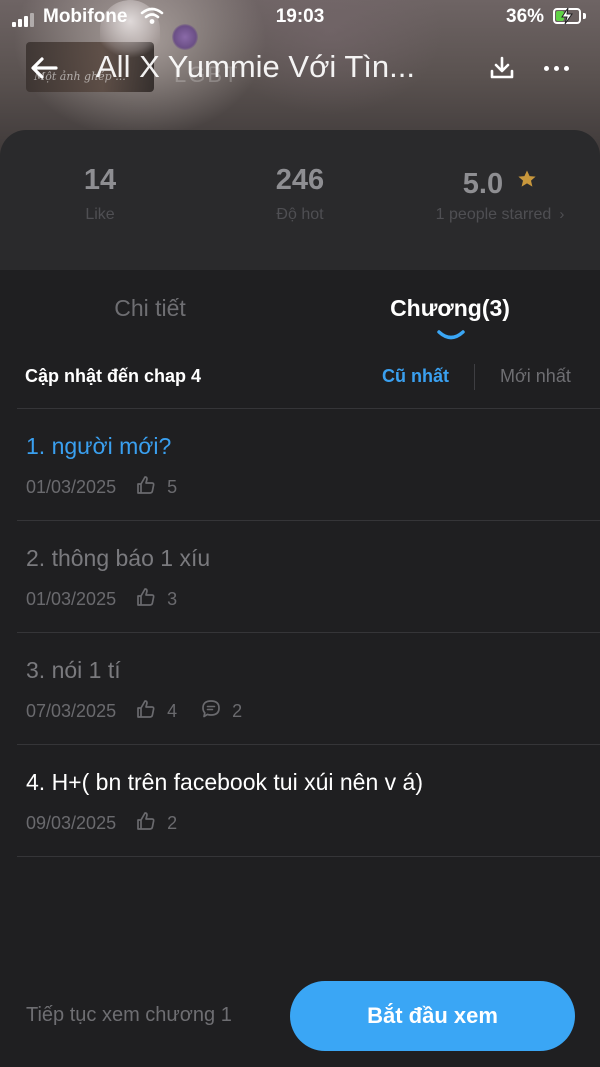 The image size is (600, 1067). What do you see at coordinates (527, 180) in the screenshot?
I see `star-icon` at bounding box center [527, 180].